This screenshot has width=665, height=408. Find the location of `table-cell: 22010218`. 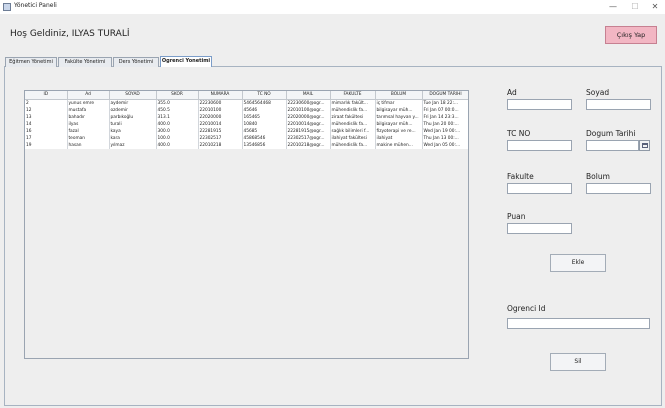

table-cell: 22010218 is located at coordinates (220, 145).